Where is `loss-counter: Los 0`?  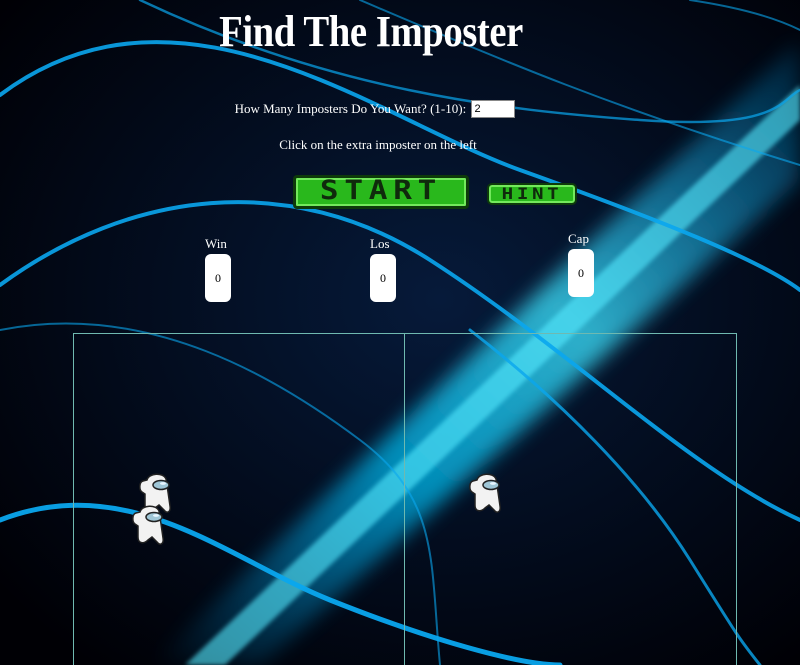
loss-counter: Los 0 is located at coordinates (383, 269).